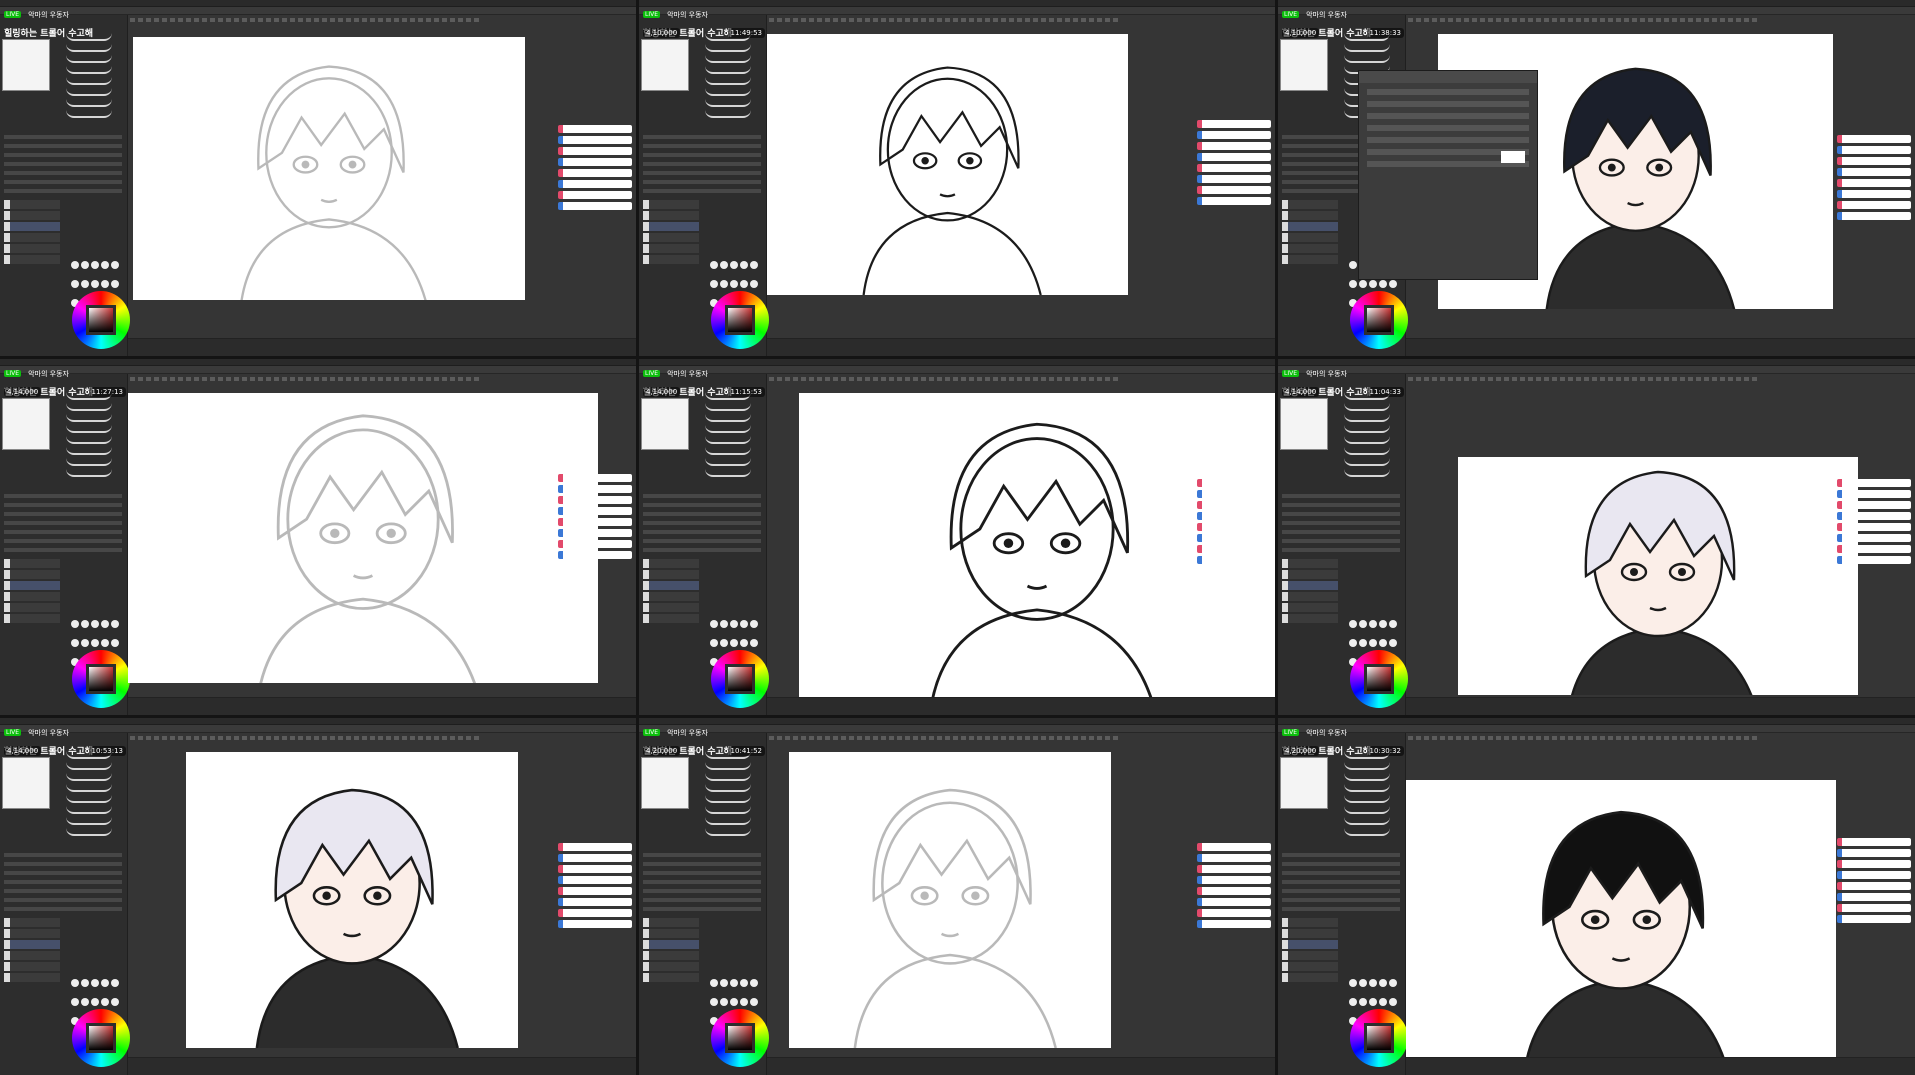 The height and width of the screenshot is (1075, 1915). What do you see at coordinates (1385, 33) in the screenshot?
I see `stream-clock: 11:38:33` at bounding box center [1385, 33].